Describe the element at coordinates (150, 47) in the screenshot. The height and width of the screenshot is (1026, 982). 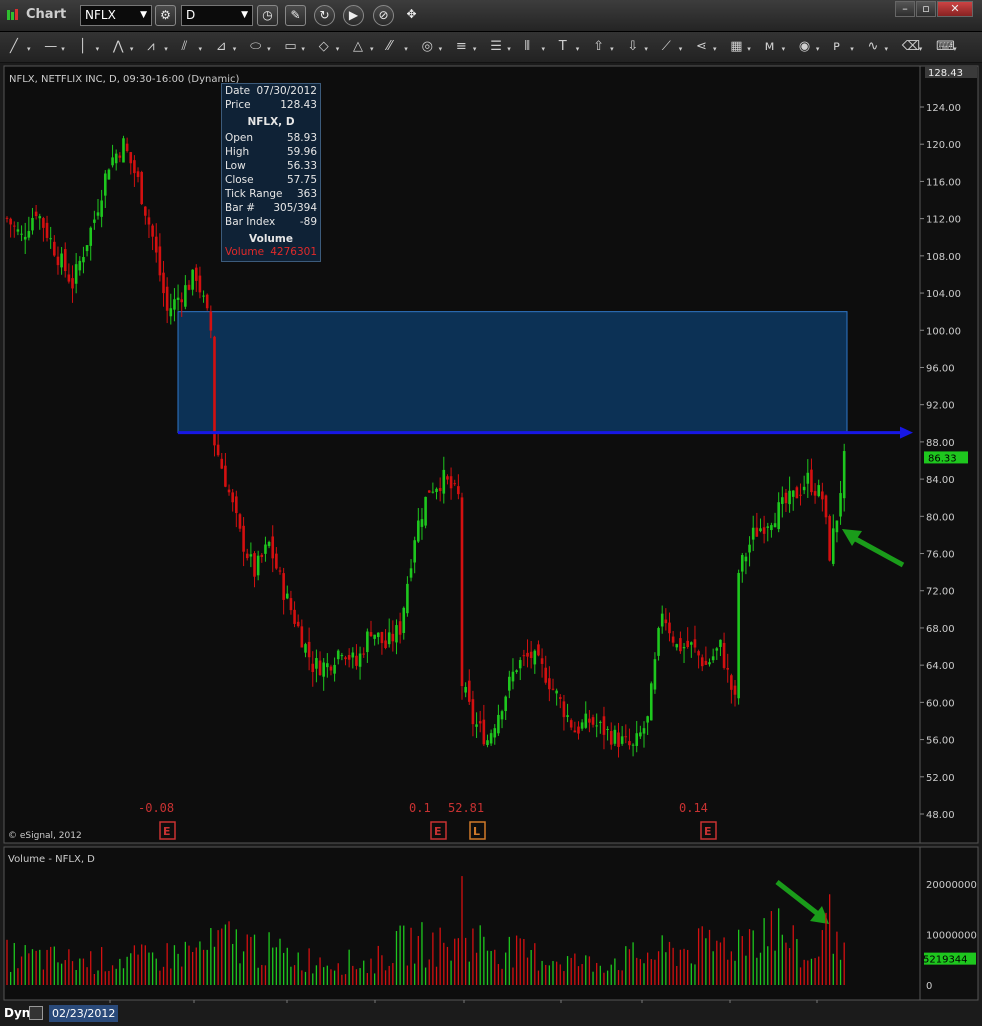
I see `fibonacci-fan-icon: ⩘` at that location.